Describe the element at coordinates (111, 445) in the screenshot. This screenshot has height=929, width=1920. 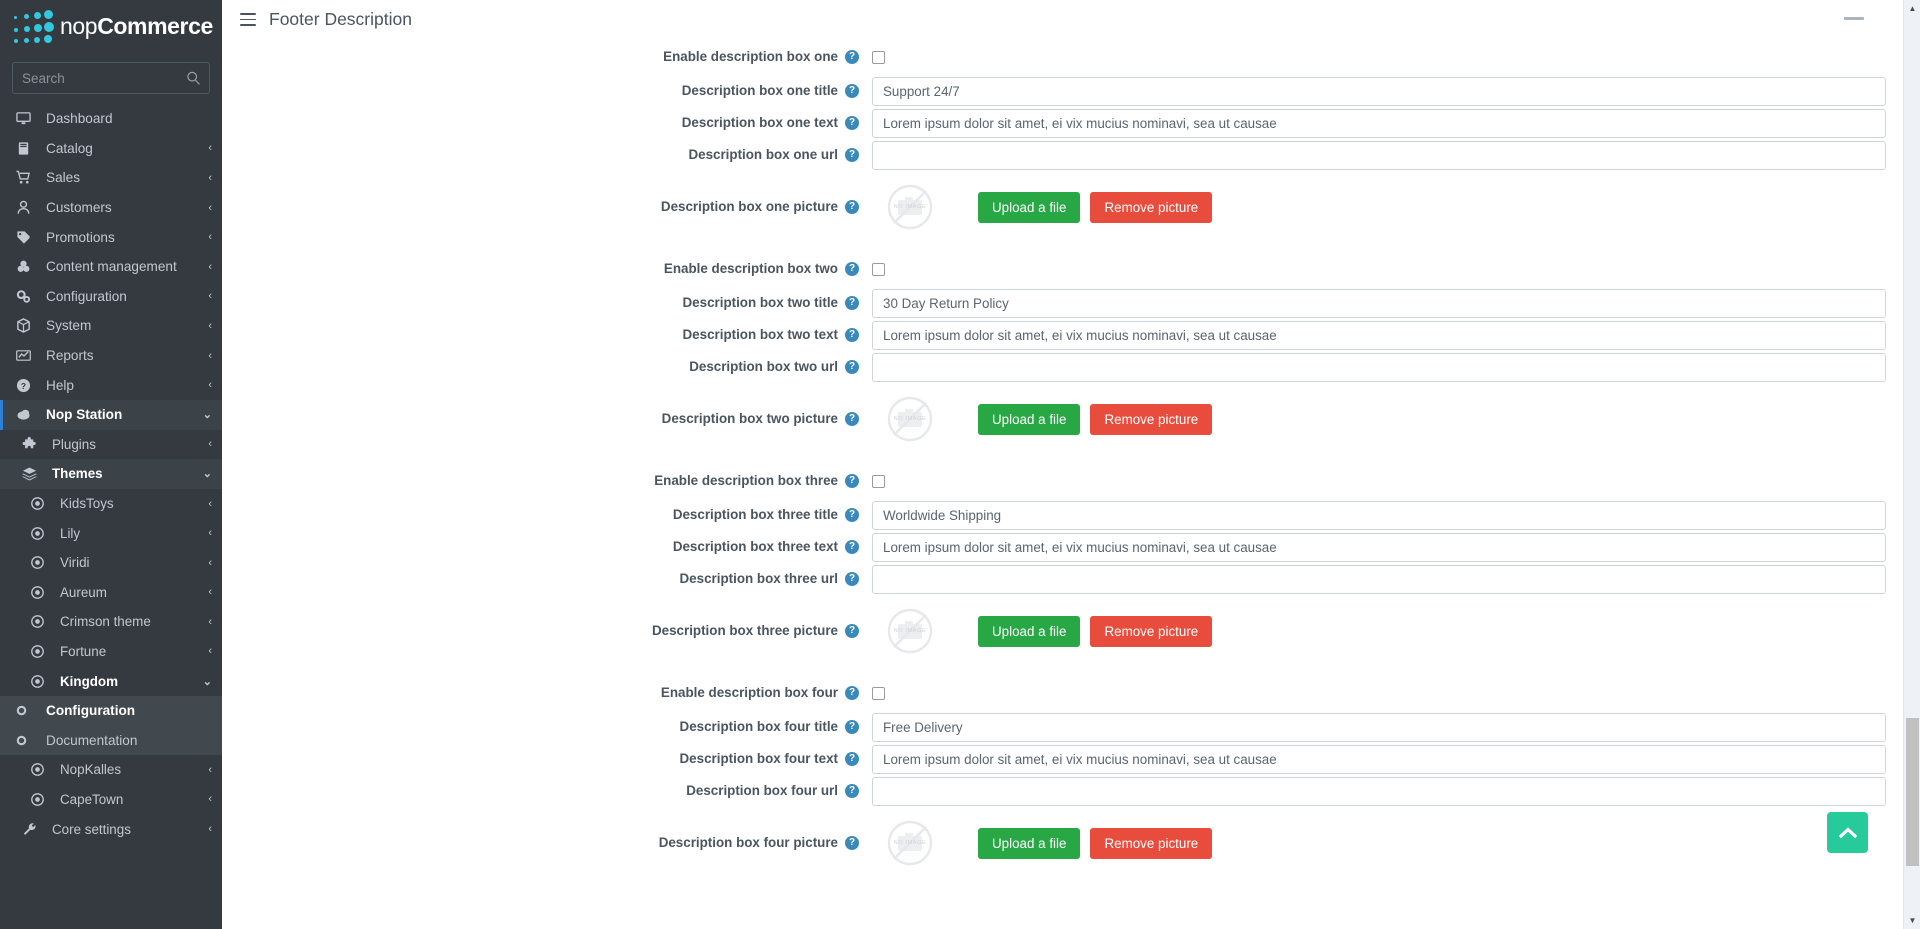
I see `sidebar-item-plugins: Plugins ‹` at that location.